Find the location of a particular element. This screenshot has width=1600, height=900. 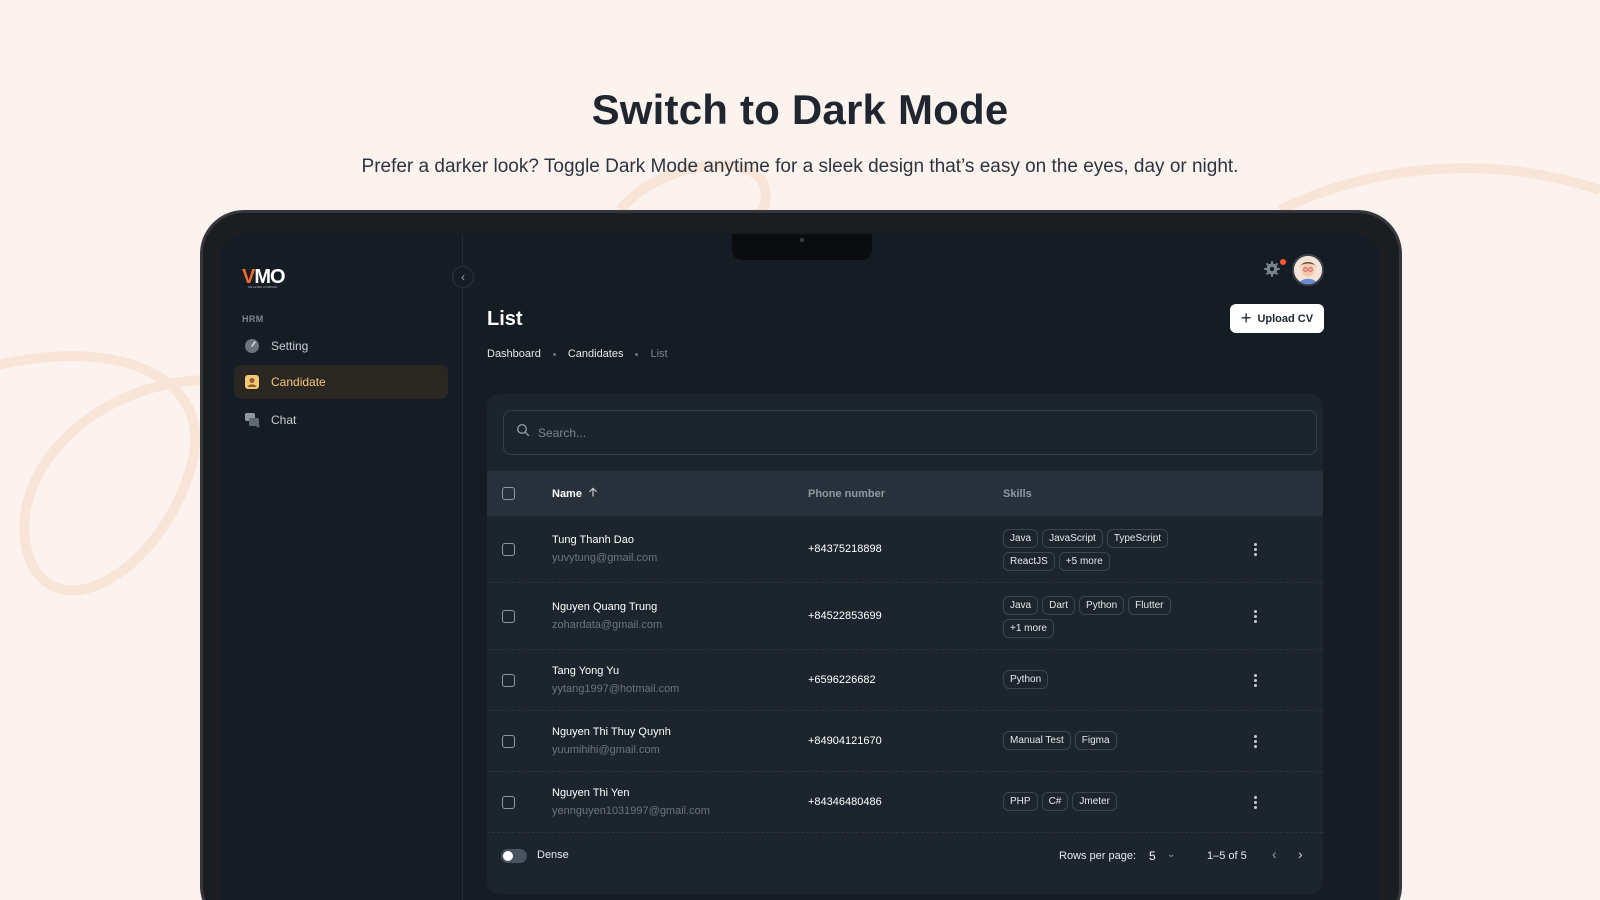

pagination-range: 1–5 of 5 is located at coordinates (1227, 856).